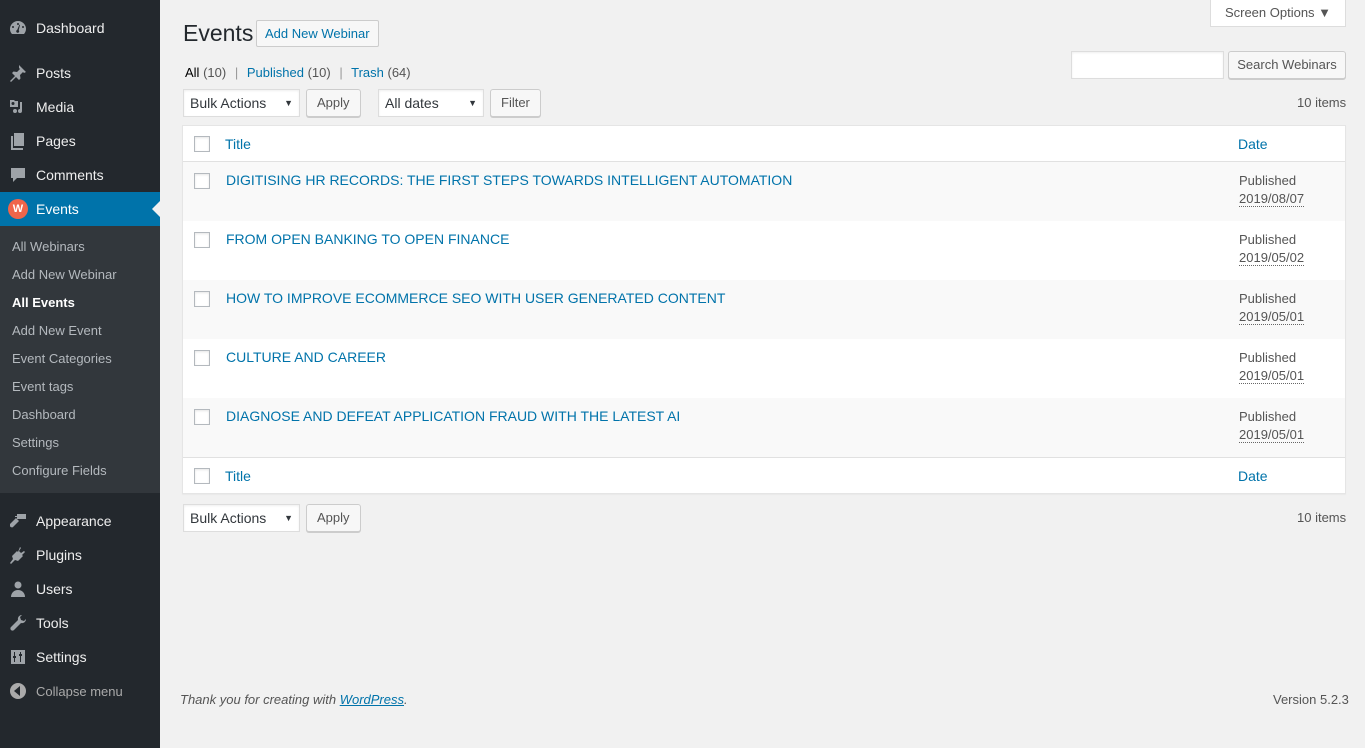 This screenshot has height=748, width=1365. I want to click on sidebar-item-label: Pages, so click(56, 141).